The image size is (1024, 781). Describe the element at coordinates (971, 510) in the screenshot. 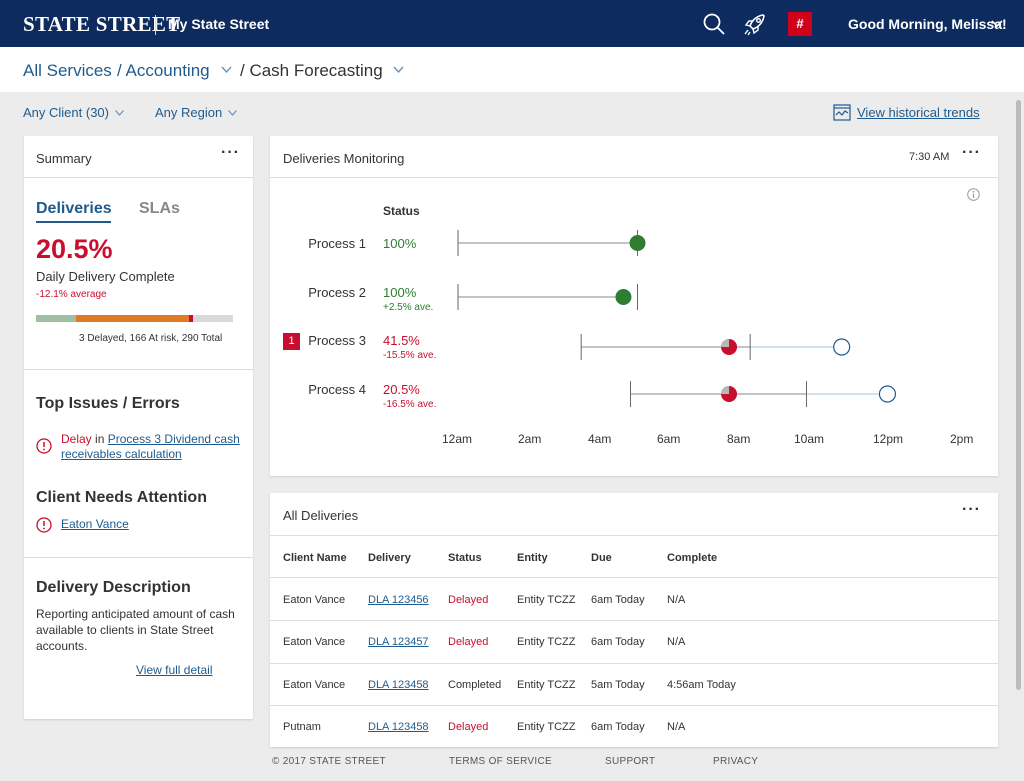

I see `all-deliveries-more-menu: ···` at that location.